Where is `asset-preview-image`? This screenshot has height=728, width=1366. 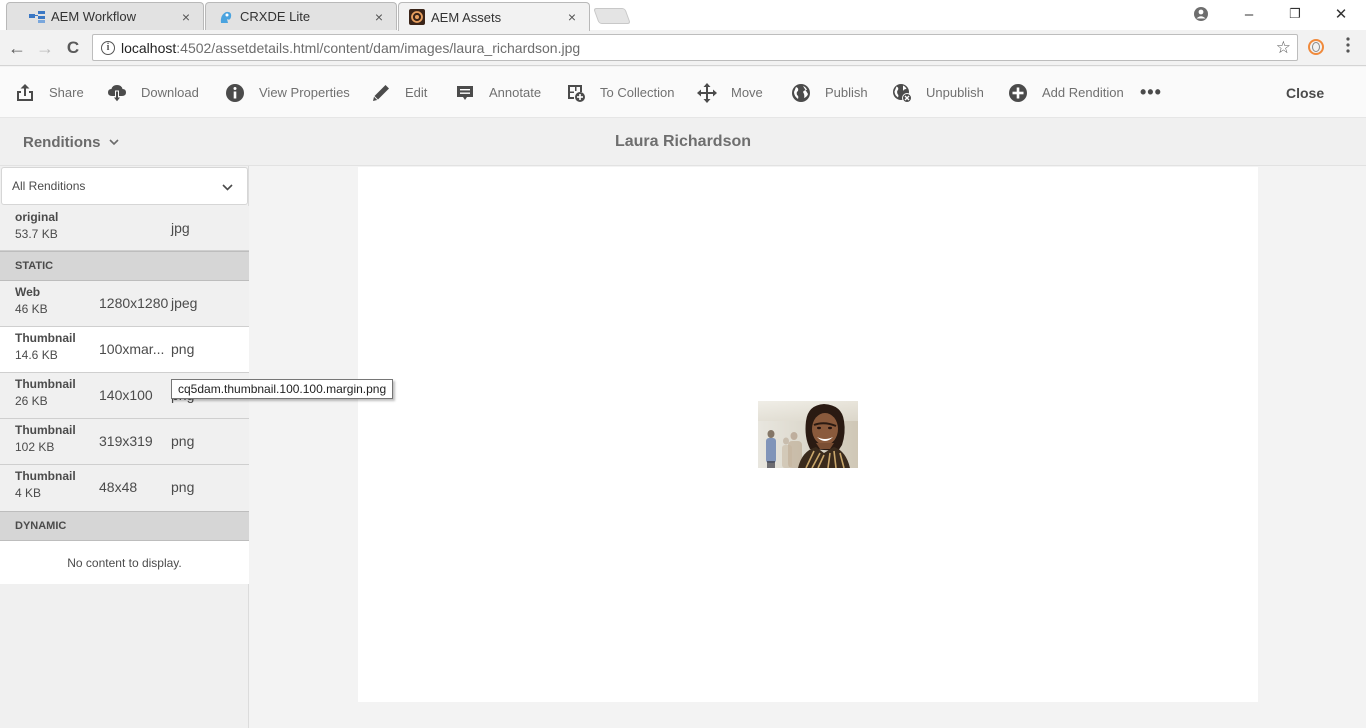 asset-preview-image is located at coordinates (808, 434).